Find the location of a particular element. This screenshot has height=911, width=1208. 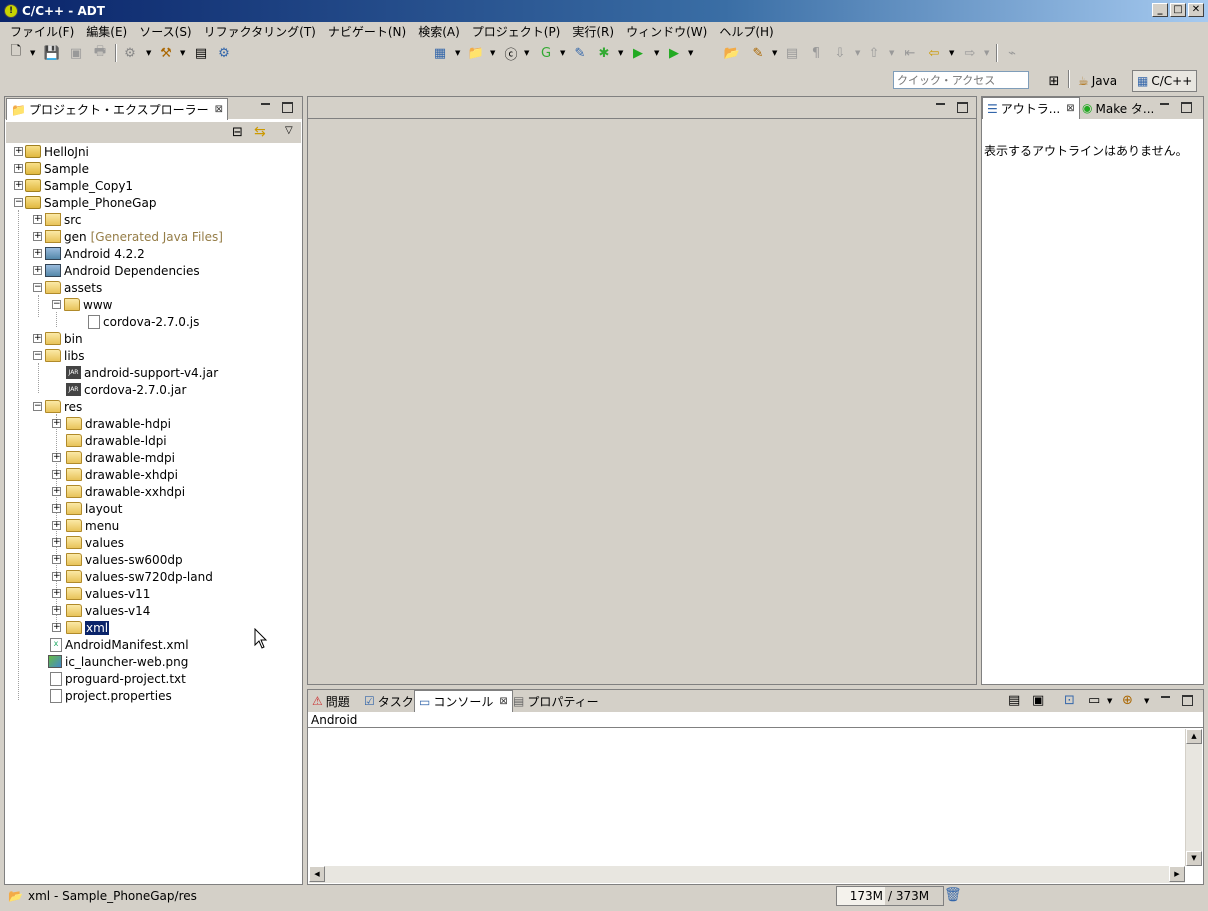

maximize-window-button: □ is located at coordinates (1178, 10).